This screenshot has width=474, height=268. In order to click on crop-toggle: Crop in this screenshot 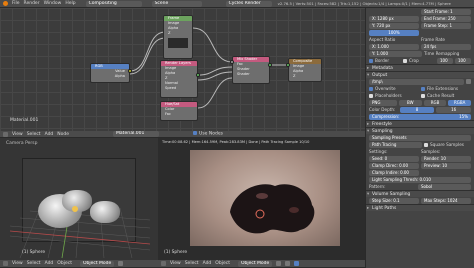, I will do `click(419, 60)`.